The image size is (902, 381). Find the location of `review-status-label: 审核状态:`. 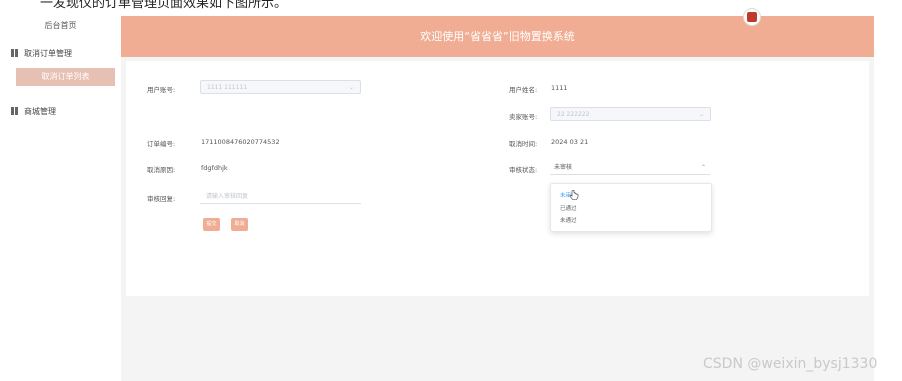

review-status-label: 审核状态: is located at coordinates (523, 170).